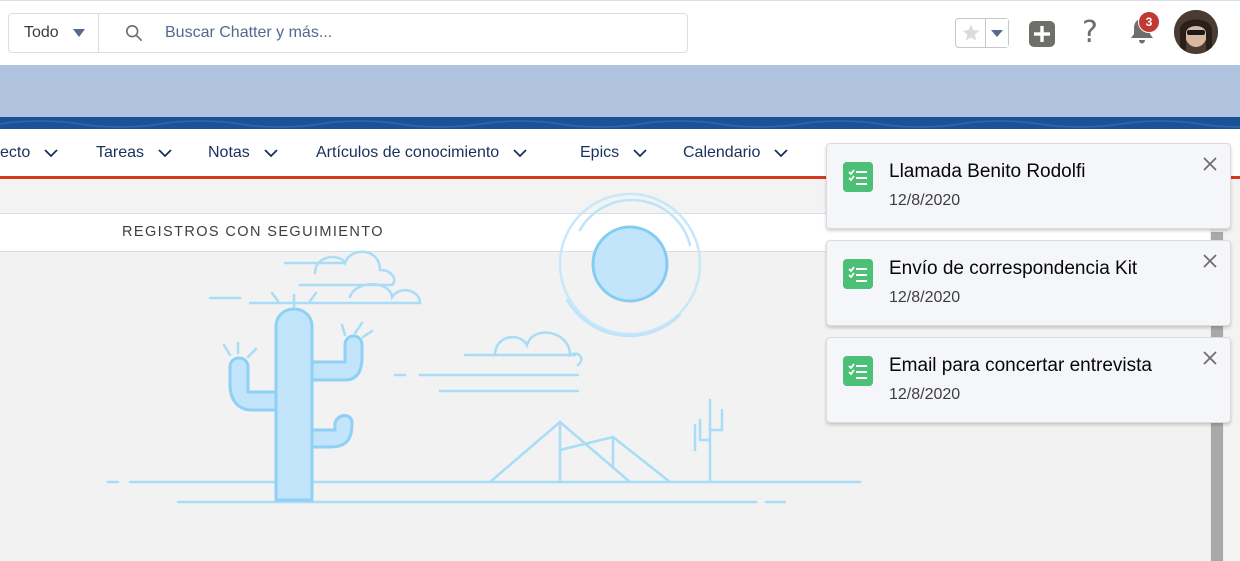 The height and width of the screenshot is (561, 1240). Describe the element at coordinates (15, 152) in the screenshot. I see `nav-item-label: ecto` at that location.